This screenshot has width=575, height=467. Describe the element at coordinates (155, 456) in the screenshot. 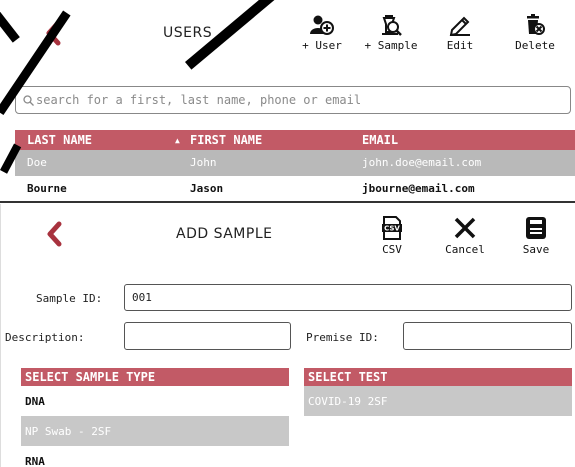

I see `list-item: RNA` at that location.